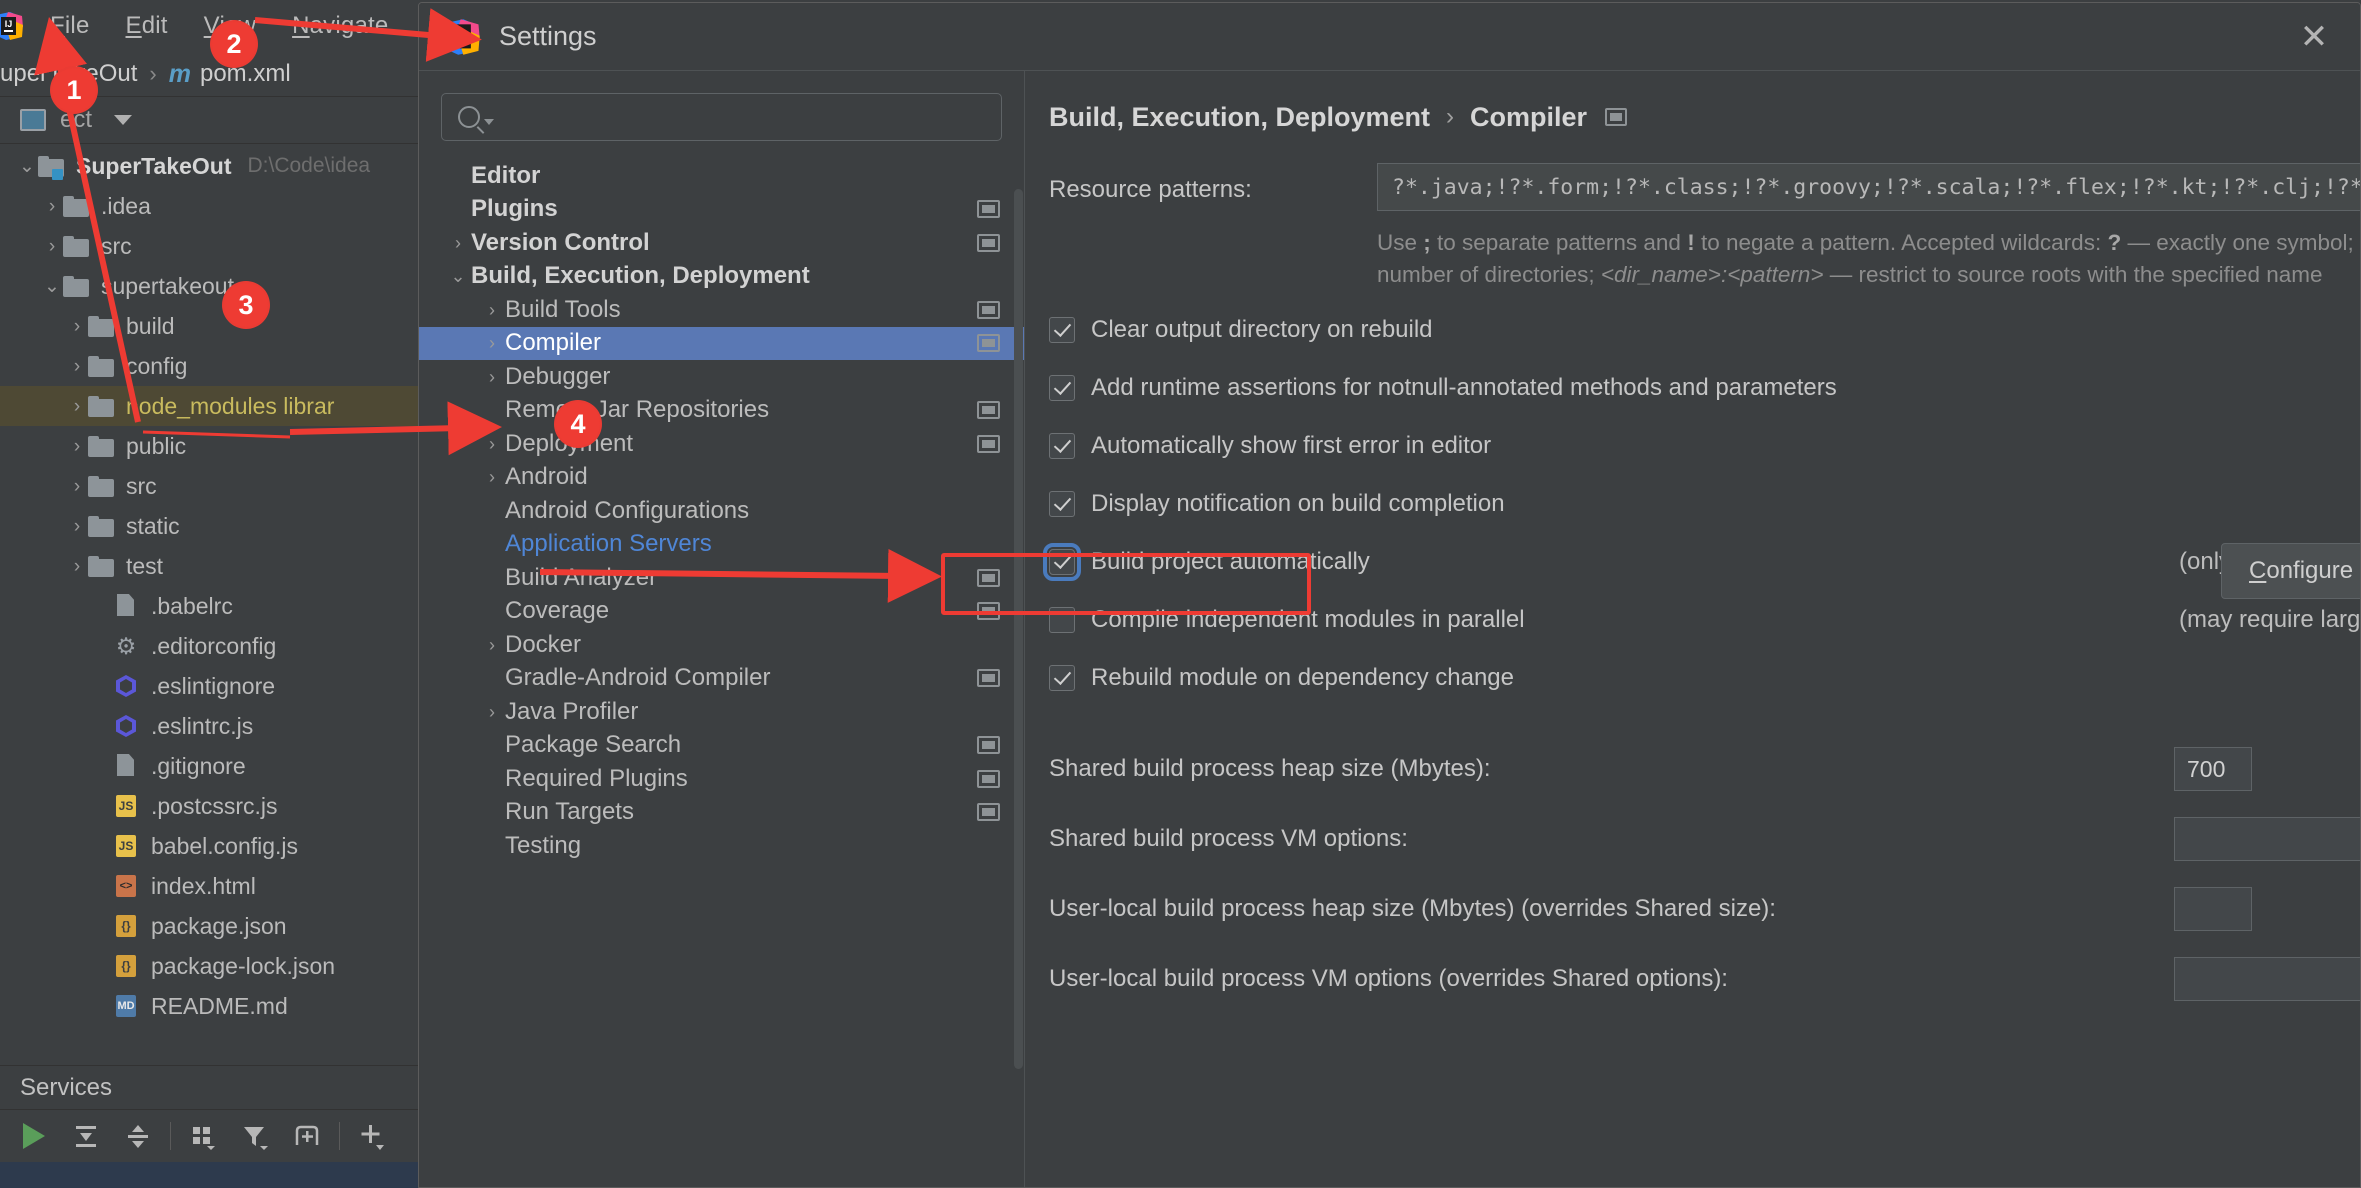 The width and height of the screenshot is (2361, 1188). What do you see at coordinates (721, 578) in the screenshot?
I see `settings-nav-item-build-analyzer: Build Analyzer` at bounding box center [721, 578].